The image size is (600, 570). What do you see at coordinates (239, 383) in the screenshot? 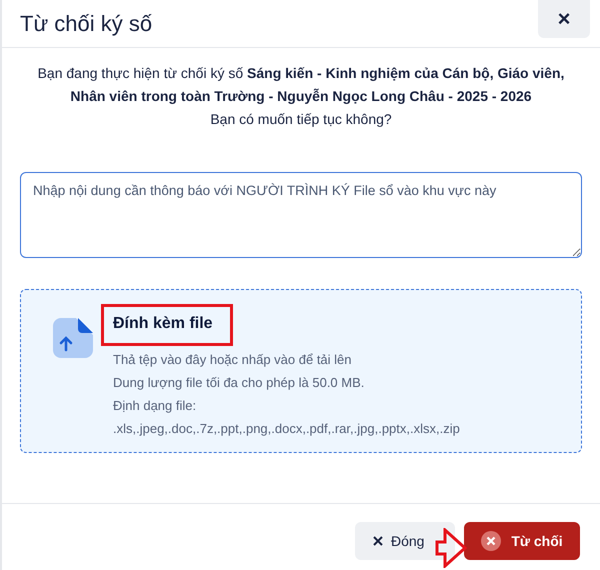
I see `upload-hint-text: Dung lượng file tối đa cho phép là 50.0 MB.` at bounding box center [239, 383].